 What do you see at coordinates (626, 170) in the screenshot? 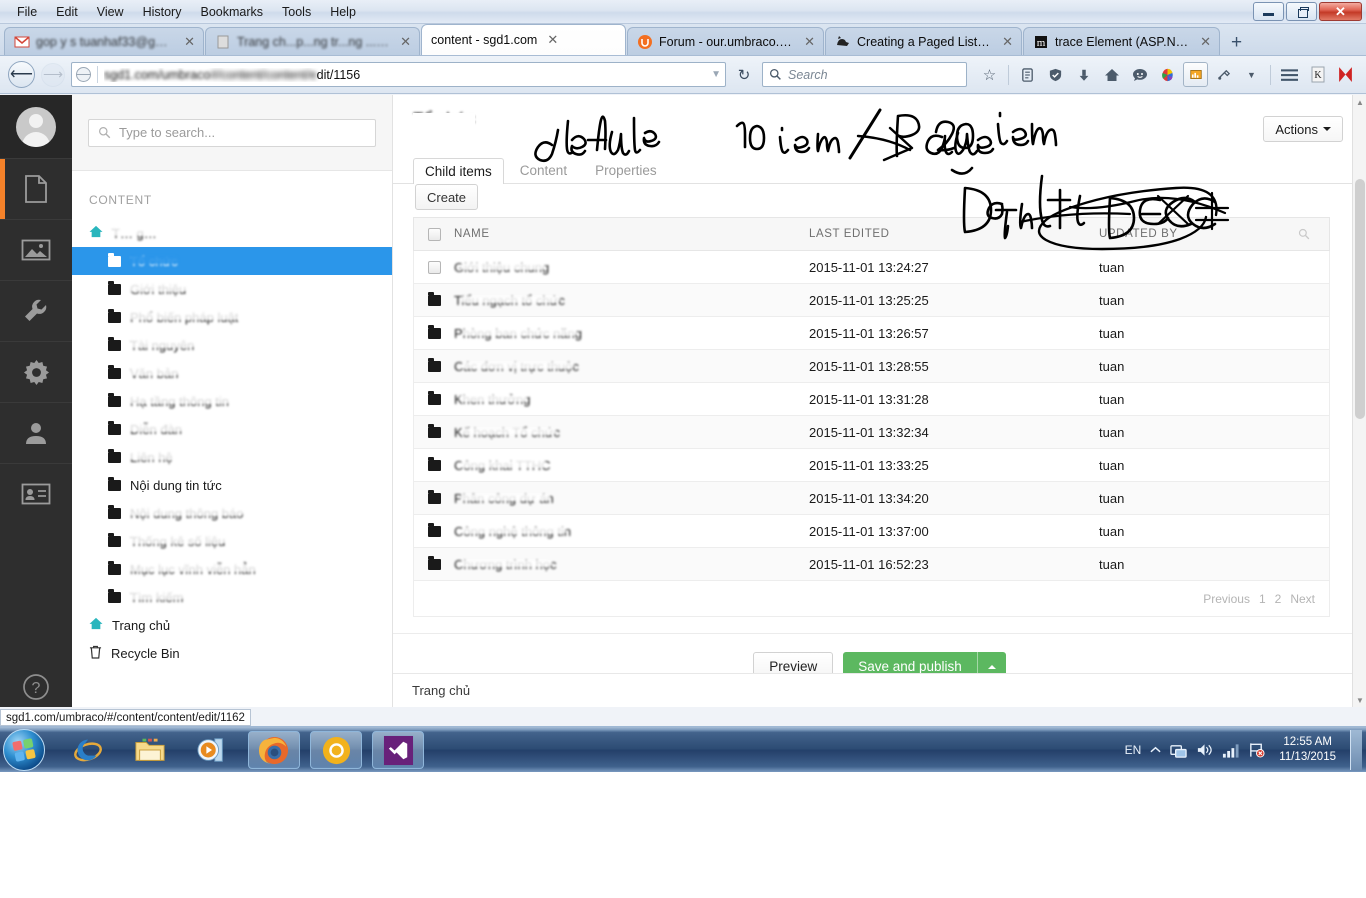
I see `tab-properties: Properties` at bounding box center [626, 170].